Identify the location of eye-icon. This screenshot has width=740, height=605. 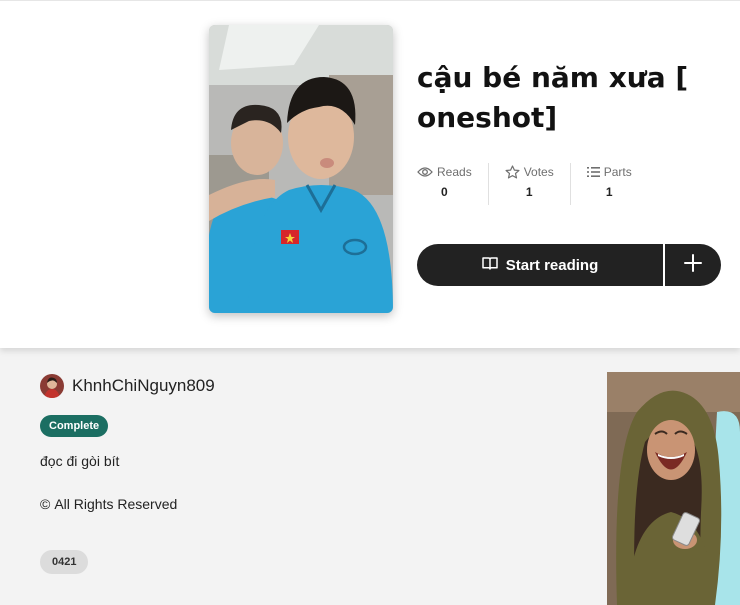
(425, 172).